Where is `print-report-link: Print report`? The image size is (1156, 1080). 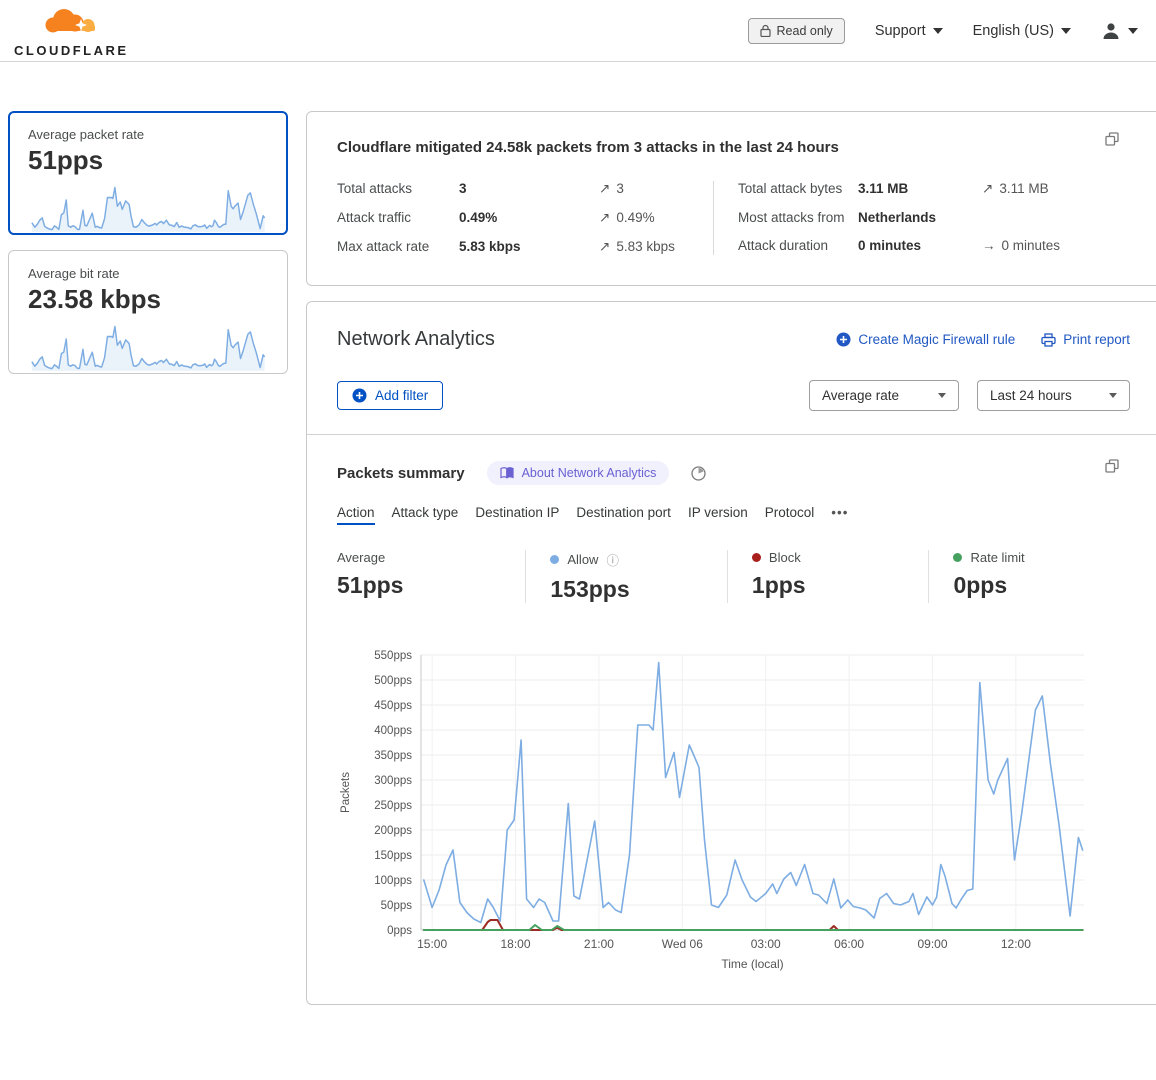
print-report-link: Print report is located at coordinates (1085, 339).